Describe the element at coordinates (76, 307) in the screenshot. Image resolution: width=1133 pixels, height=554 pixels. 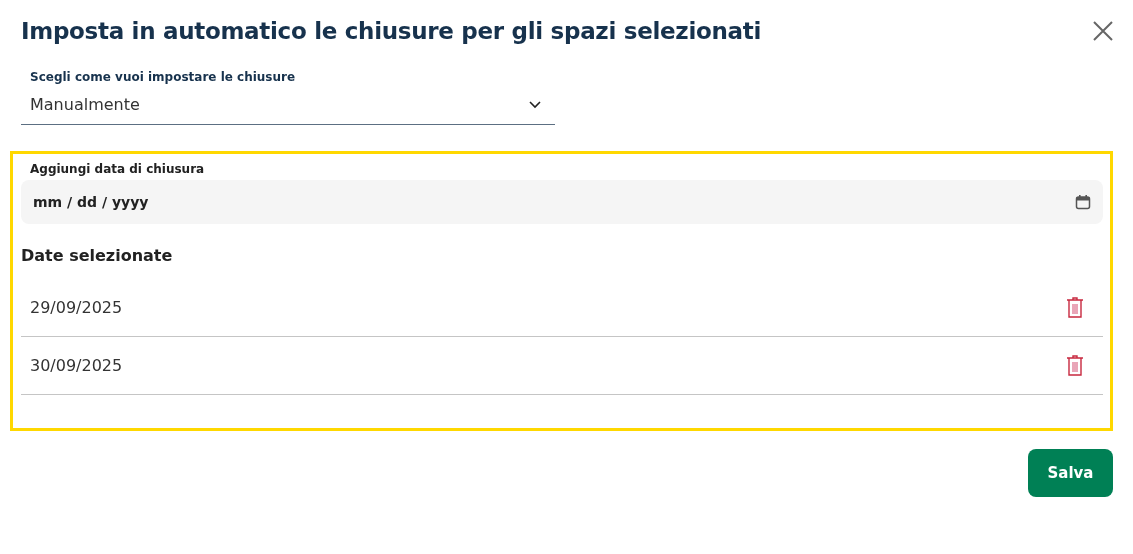
I see `date-text: 29/09/2025` at that location.